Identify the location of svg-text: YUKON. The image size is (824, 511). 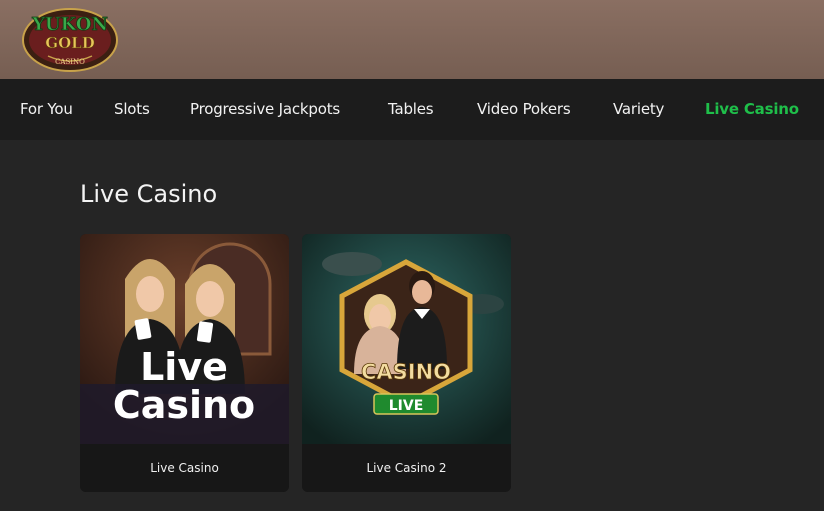
(69, 24).